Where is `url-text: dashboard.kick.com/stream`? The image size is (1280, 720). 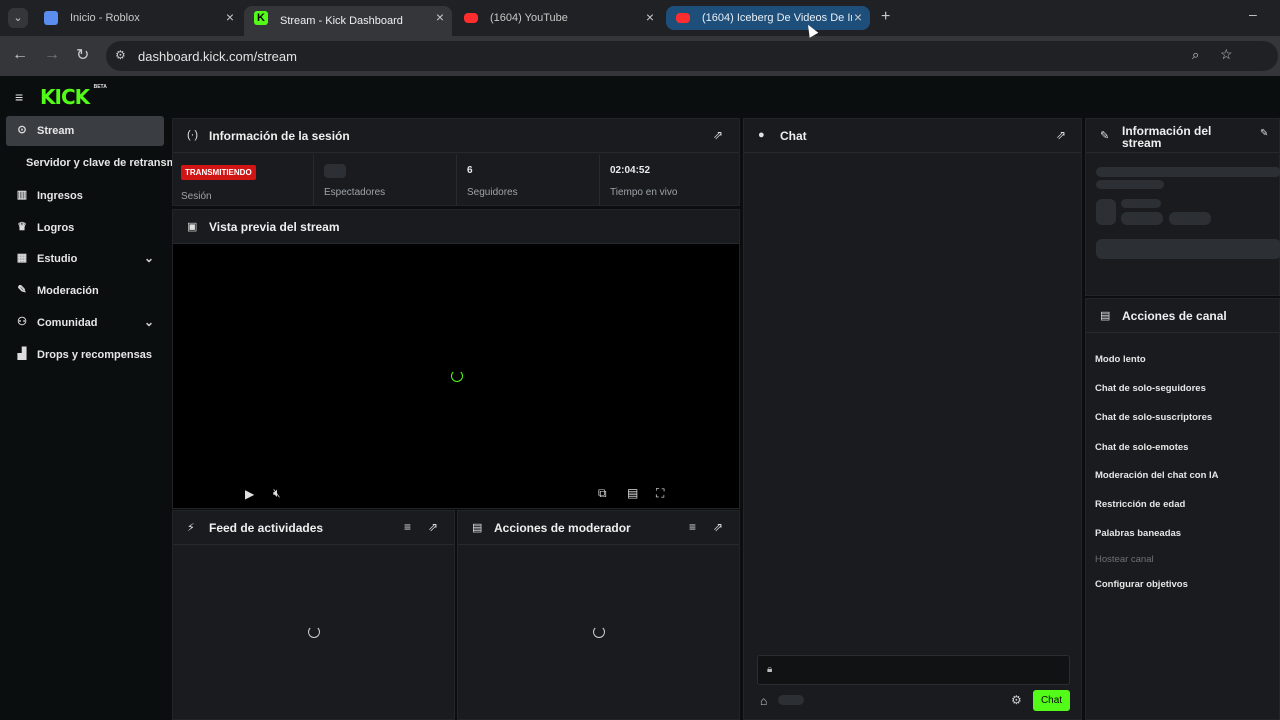
url-text: dashboard.kick.com/stream is located at coordinates (217, 56).